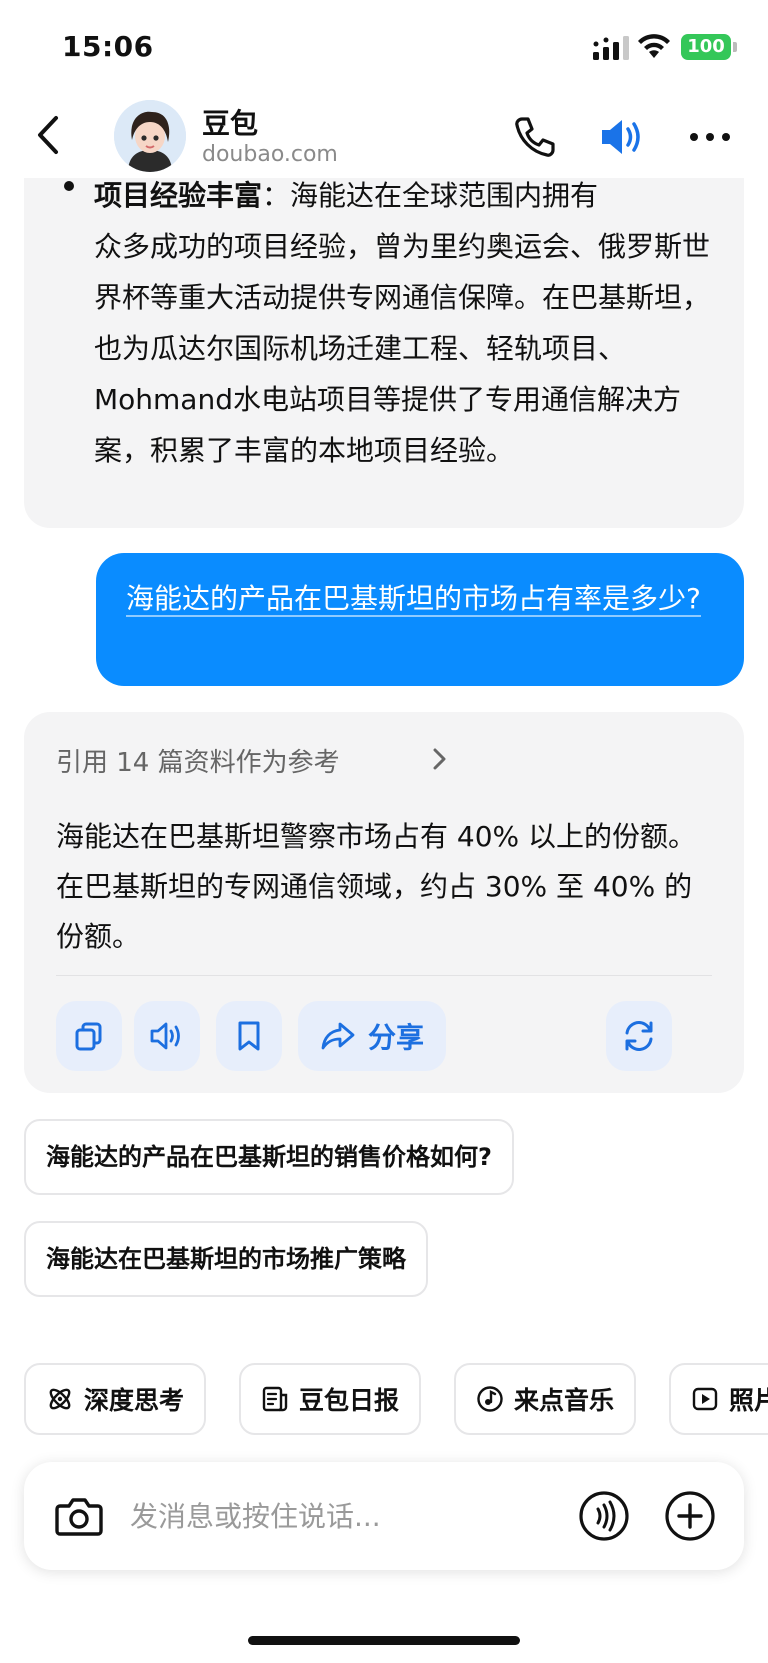  What do you see at coordinates (269, 1157) in the screenshot?
I see `suggestion-item: 海能达的产品在巴基斯坦的销售价格如何?` at bounding box center [269, 1157].